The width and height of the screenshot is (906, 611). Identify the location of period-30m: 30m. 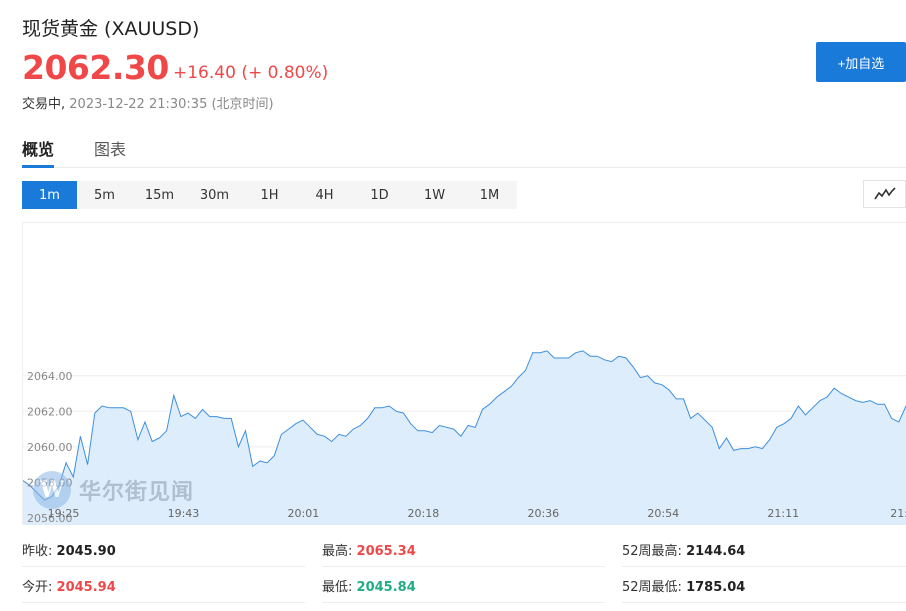
(214, 195).